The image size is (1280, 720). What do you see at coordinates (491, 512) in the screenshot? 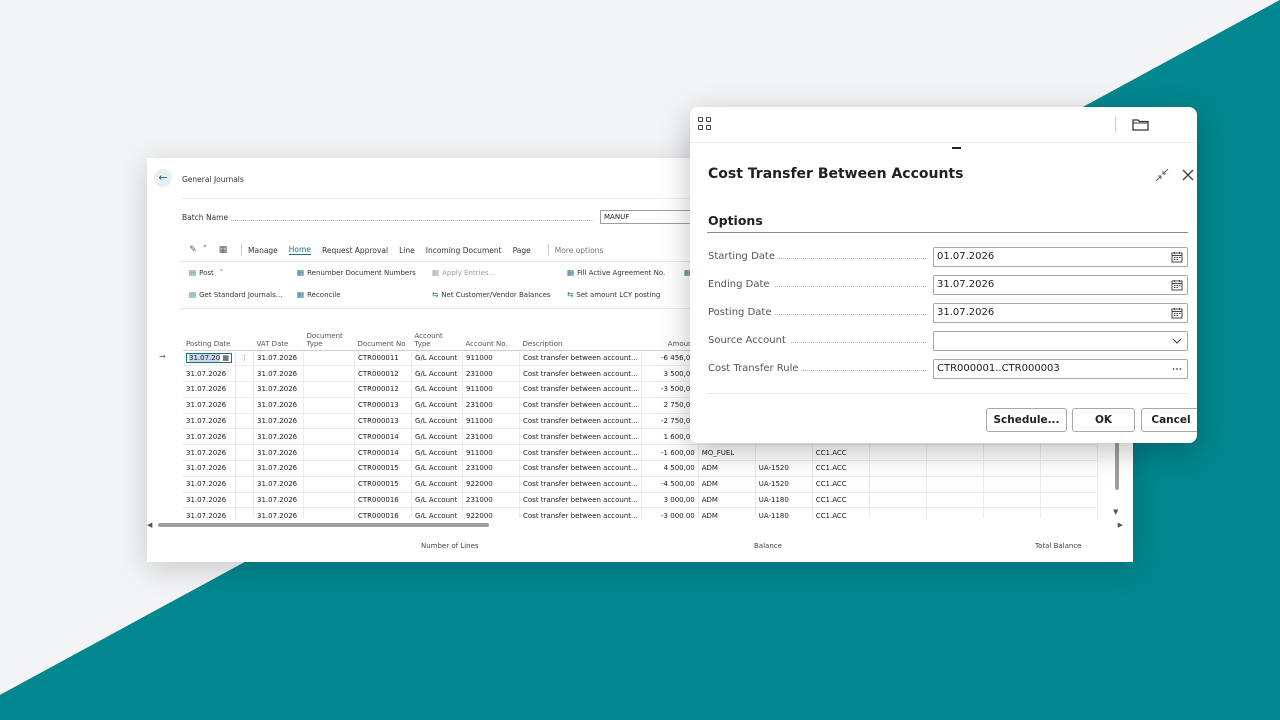
I see `cell-acct: 922000` at bounding box center [491, 512].